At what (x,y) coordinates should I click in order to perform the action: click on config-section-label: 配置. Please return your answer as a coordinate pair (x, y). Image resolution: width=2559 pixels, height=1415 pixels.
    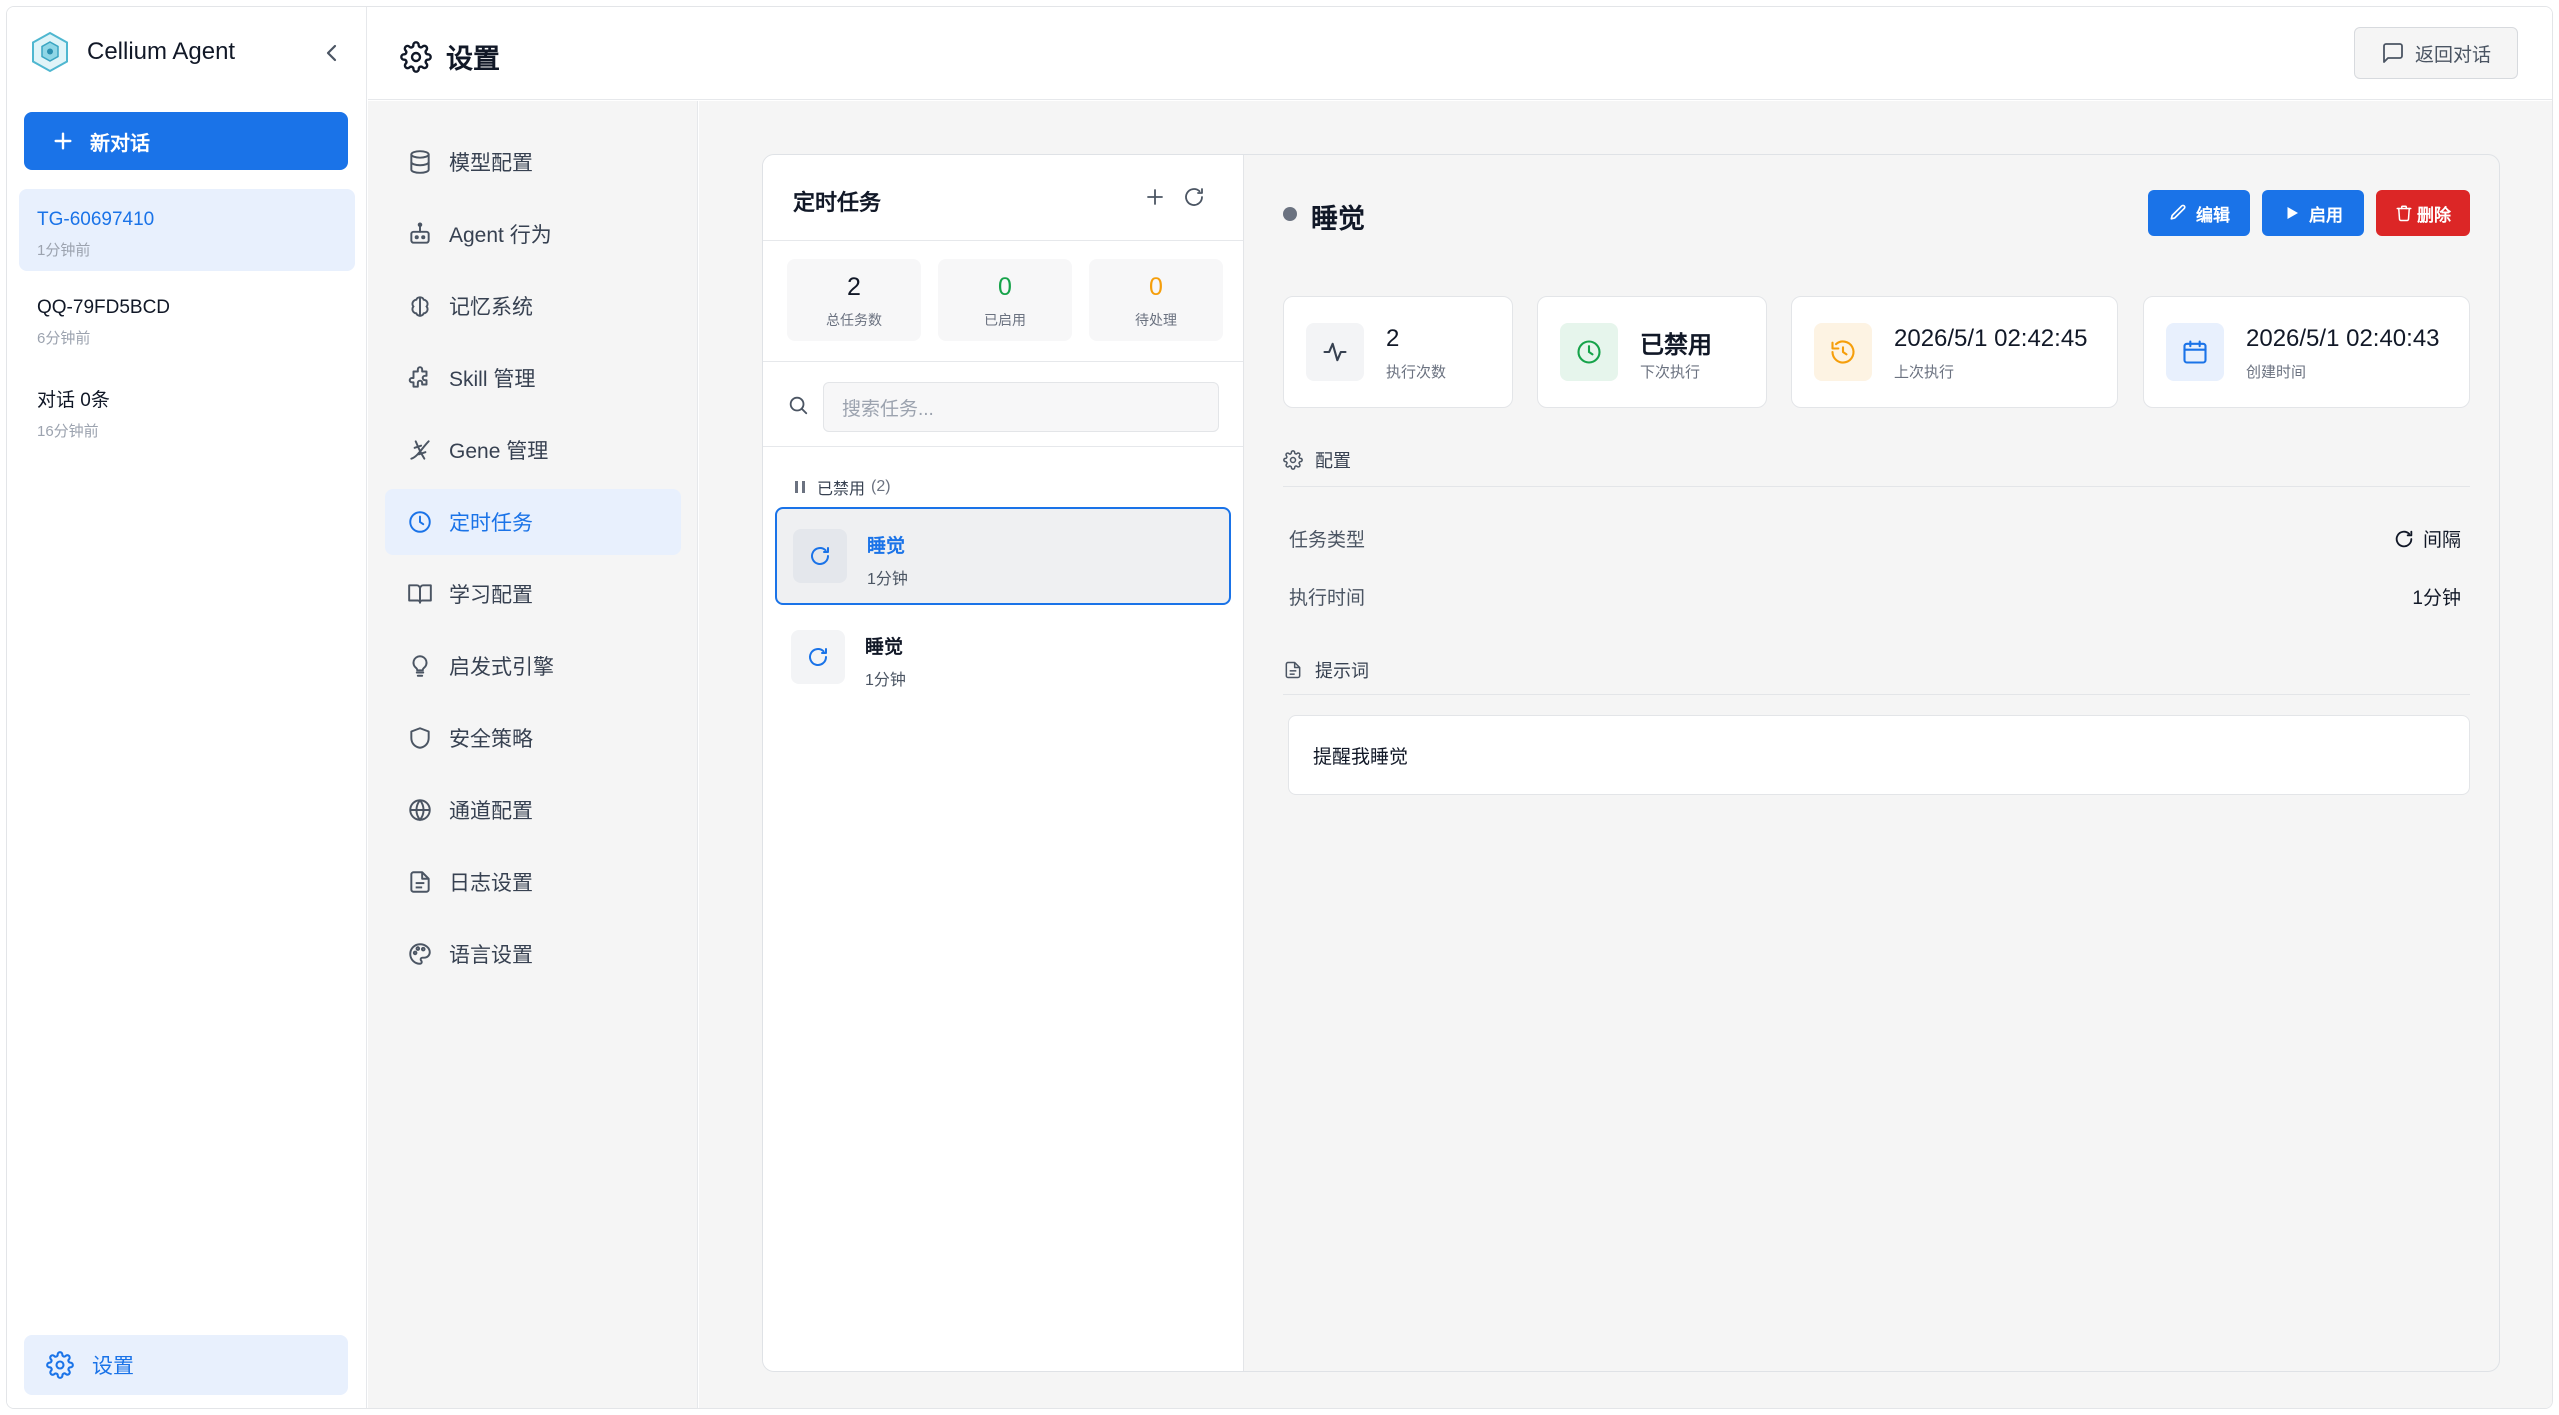
    Looking at the image, I should click on (1333, 461).